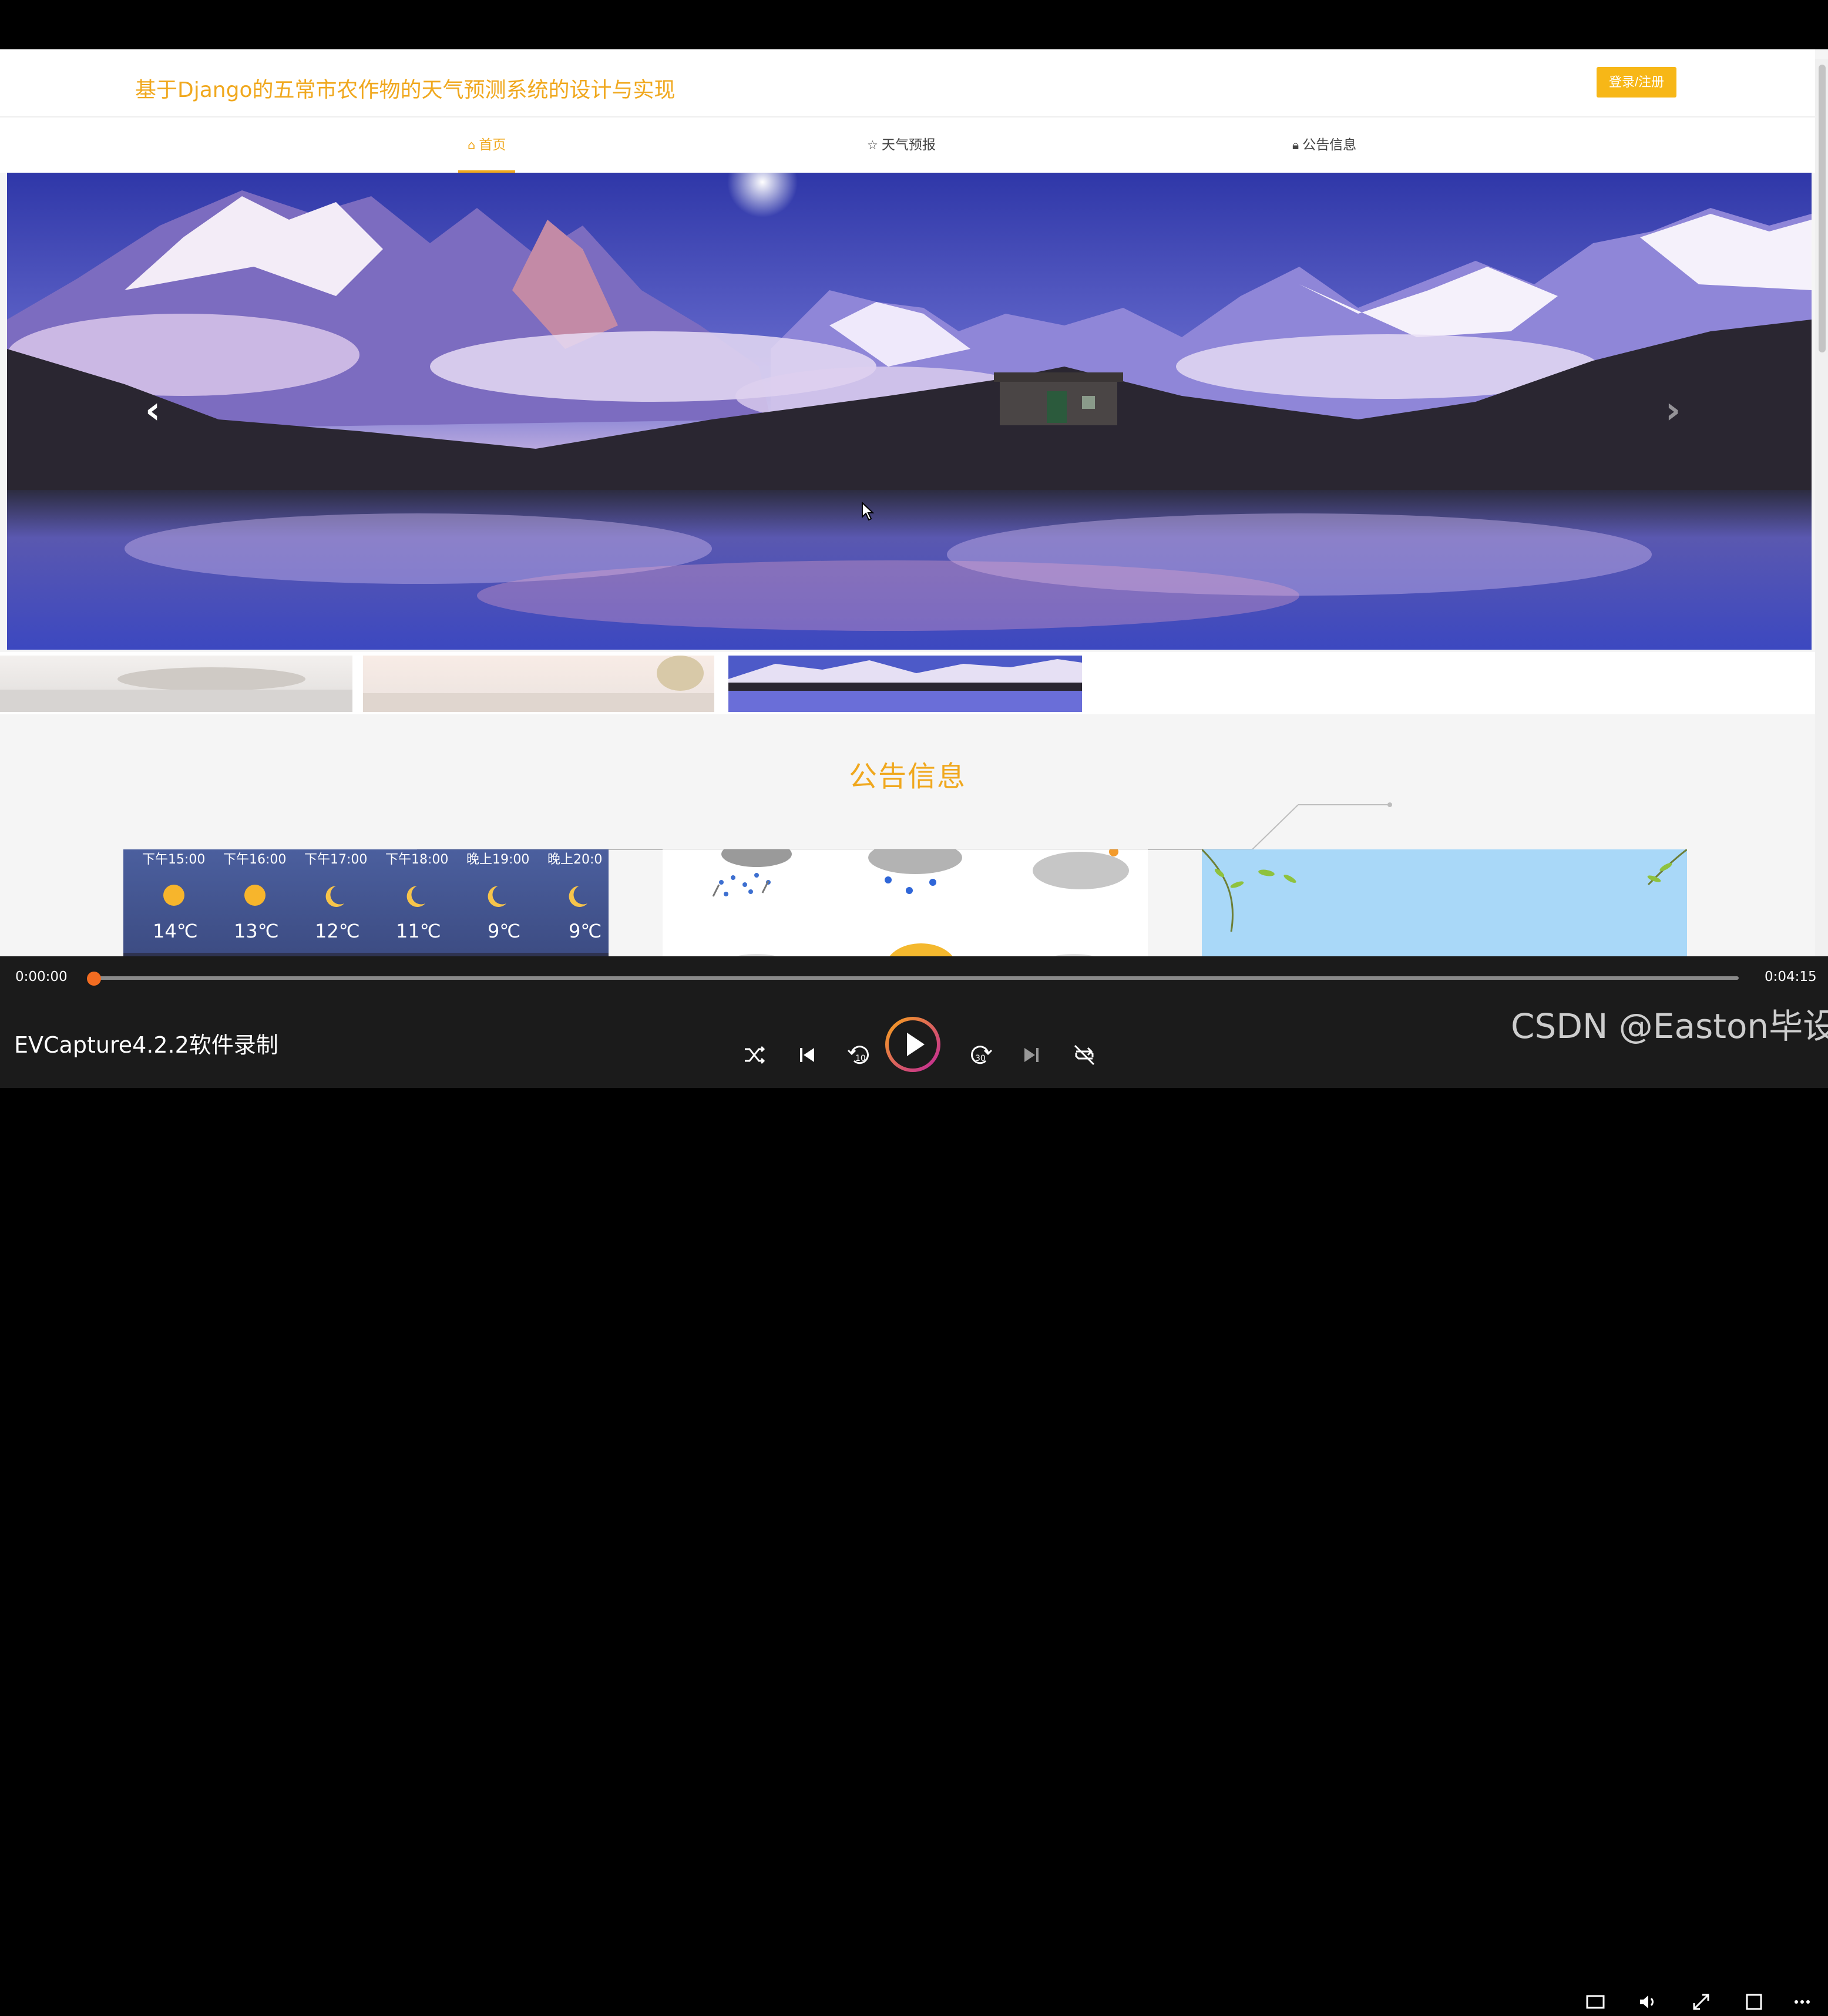 The width and height of the screenshot is (1828, 2016). I want to click on play-button, so click(913, 1044).